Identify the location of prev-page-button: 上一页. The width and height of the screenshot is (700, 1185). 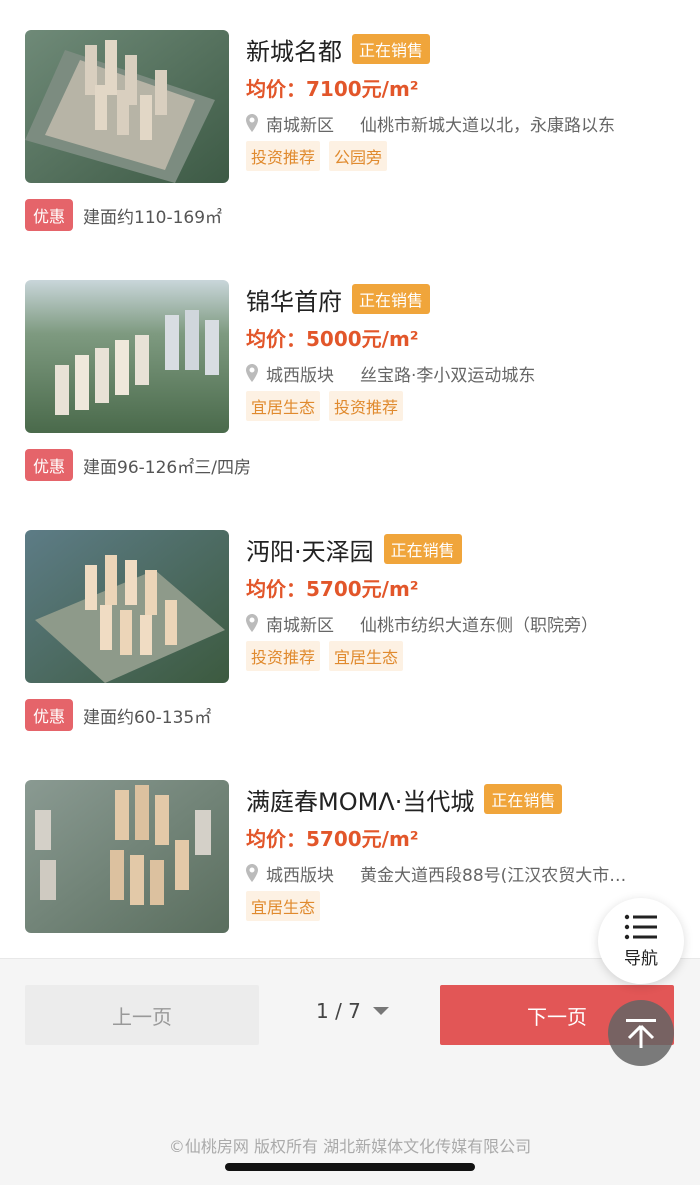
(142, 1015).